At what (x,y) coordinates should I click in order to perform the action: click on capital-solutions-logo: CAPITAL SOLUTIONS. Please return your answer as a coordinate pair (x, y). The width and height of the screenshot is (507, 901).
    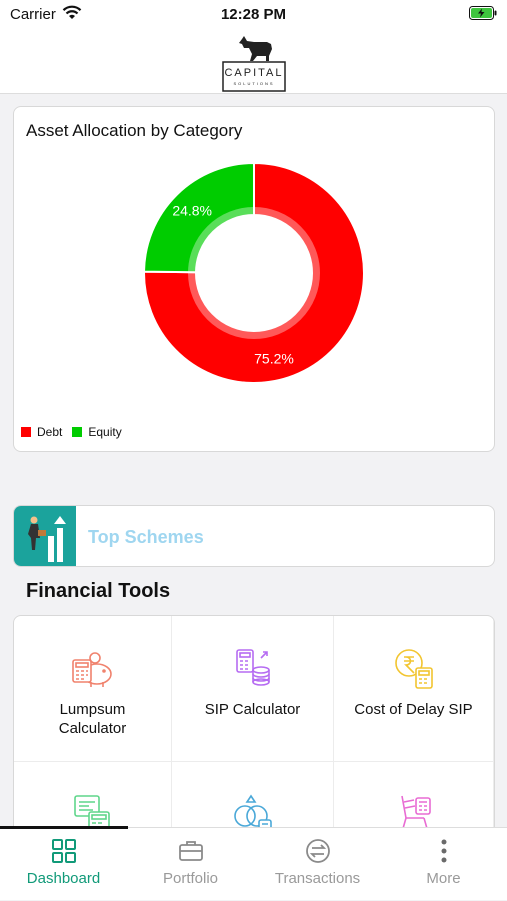
    Looking at the image, I should click on (254, 63).